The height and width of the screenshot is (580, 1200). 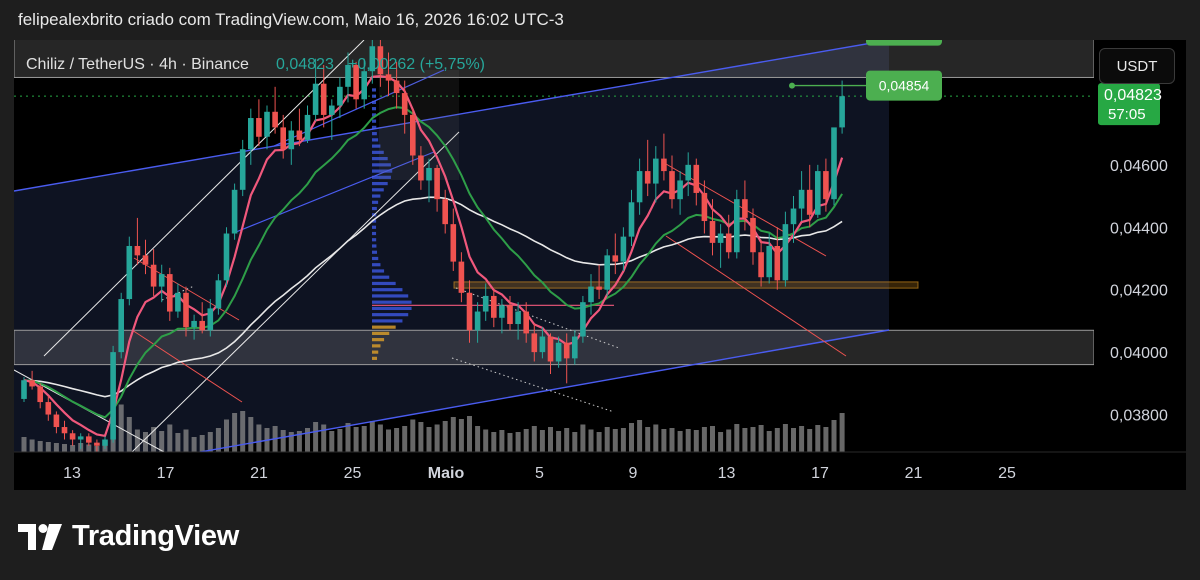 What do you see at coordinates (1139, 291) in the screenshot?
I see `price-axis: 0,04600 0,04400 0,04200 0,04000 0,03800` at bounding box center [1139, 291].